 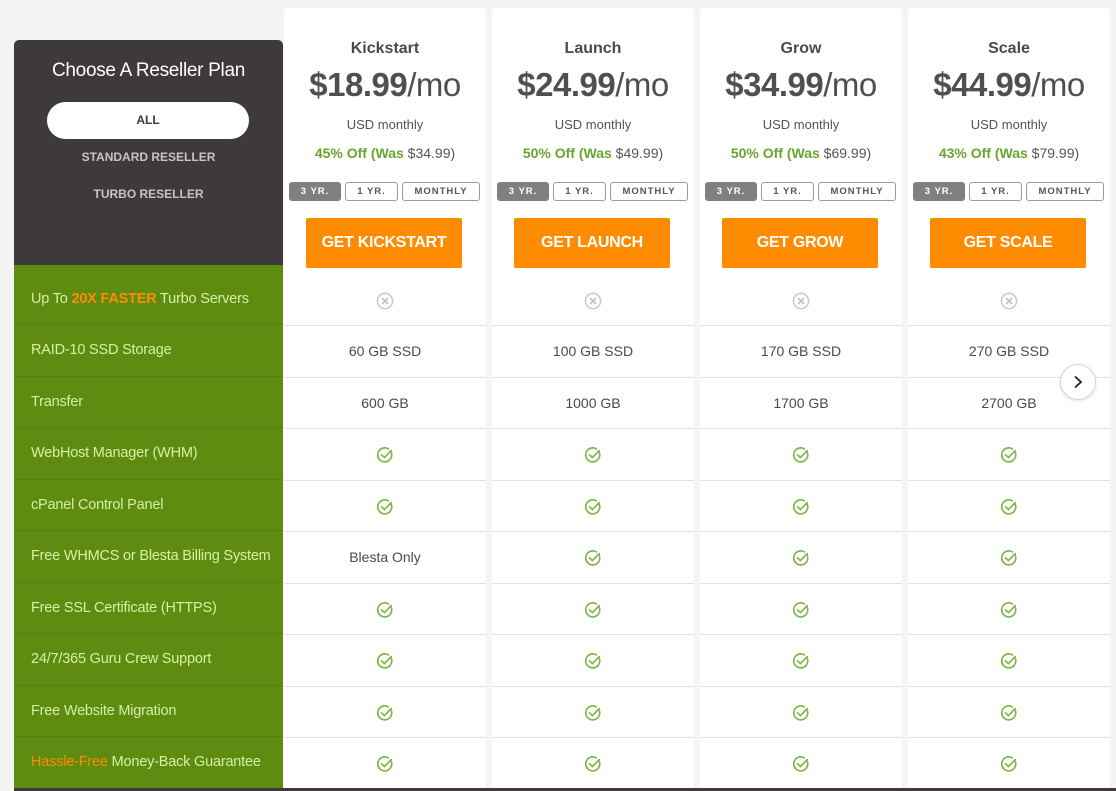 What do you see at coordinates (1009, 153) in the screenshot?
I see `discount-label: 43% Off (Was $79.99)` at bounding box center [1009, 153].